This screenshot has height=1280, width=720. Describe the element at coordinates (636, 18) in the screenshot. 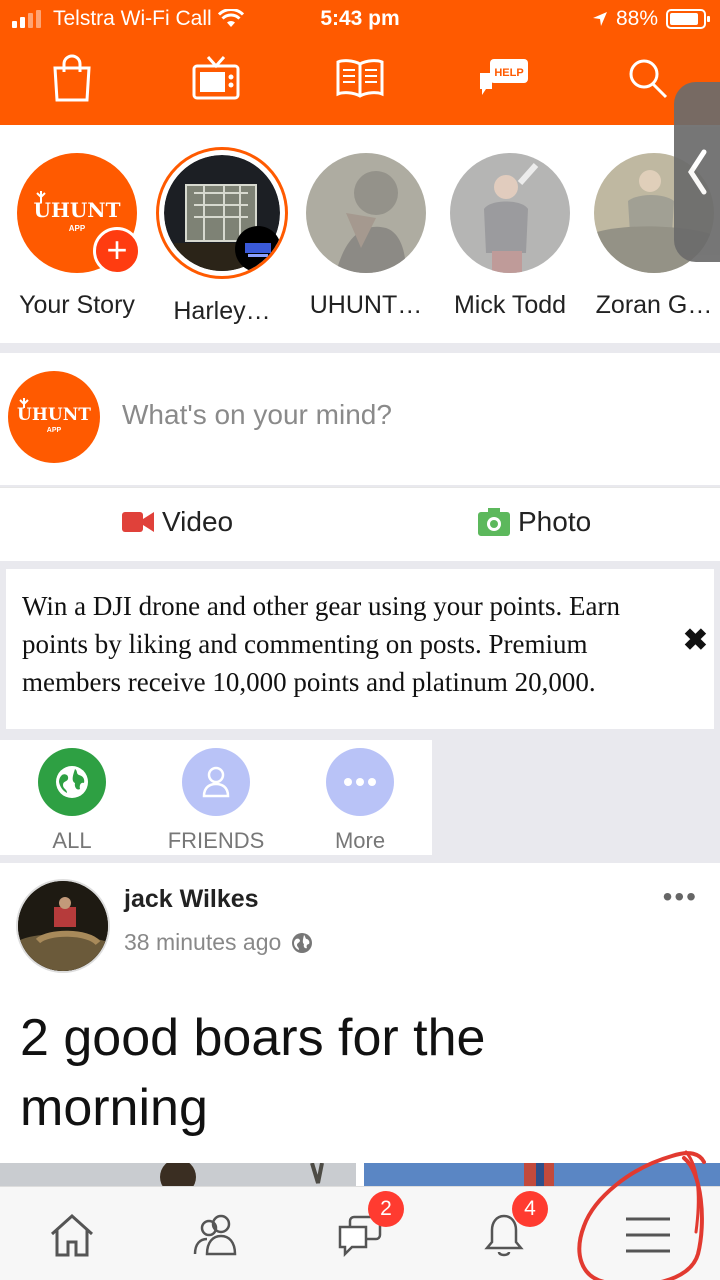

I see `battery-percent: 88%` at that location.